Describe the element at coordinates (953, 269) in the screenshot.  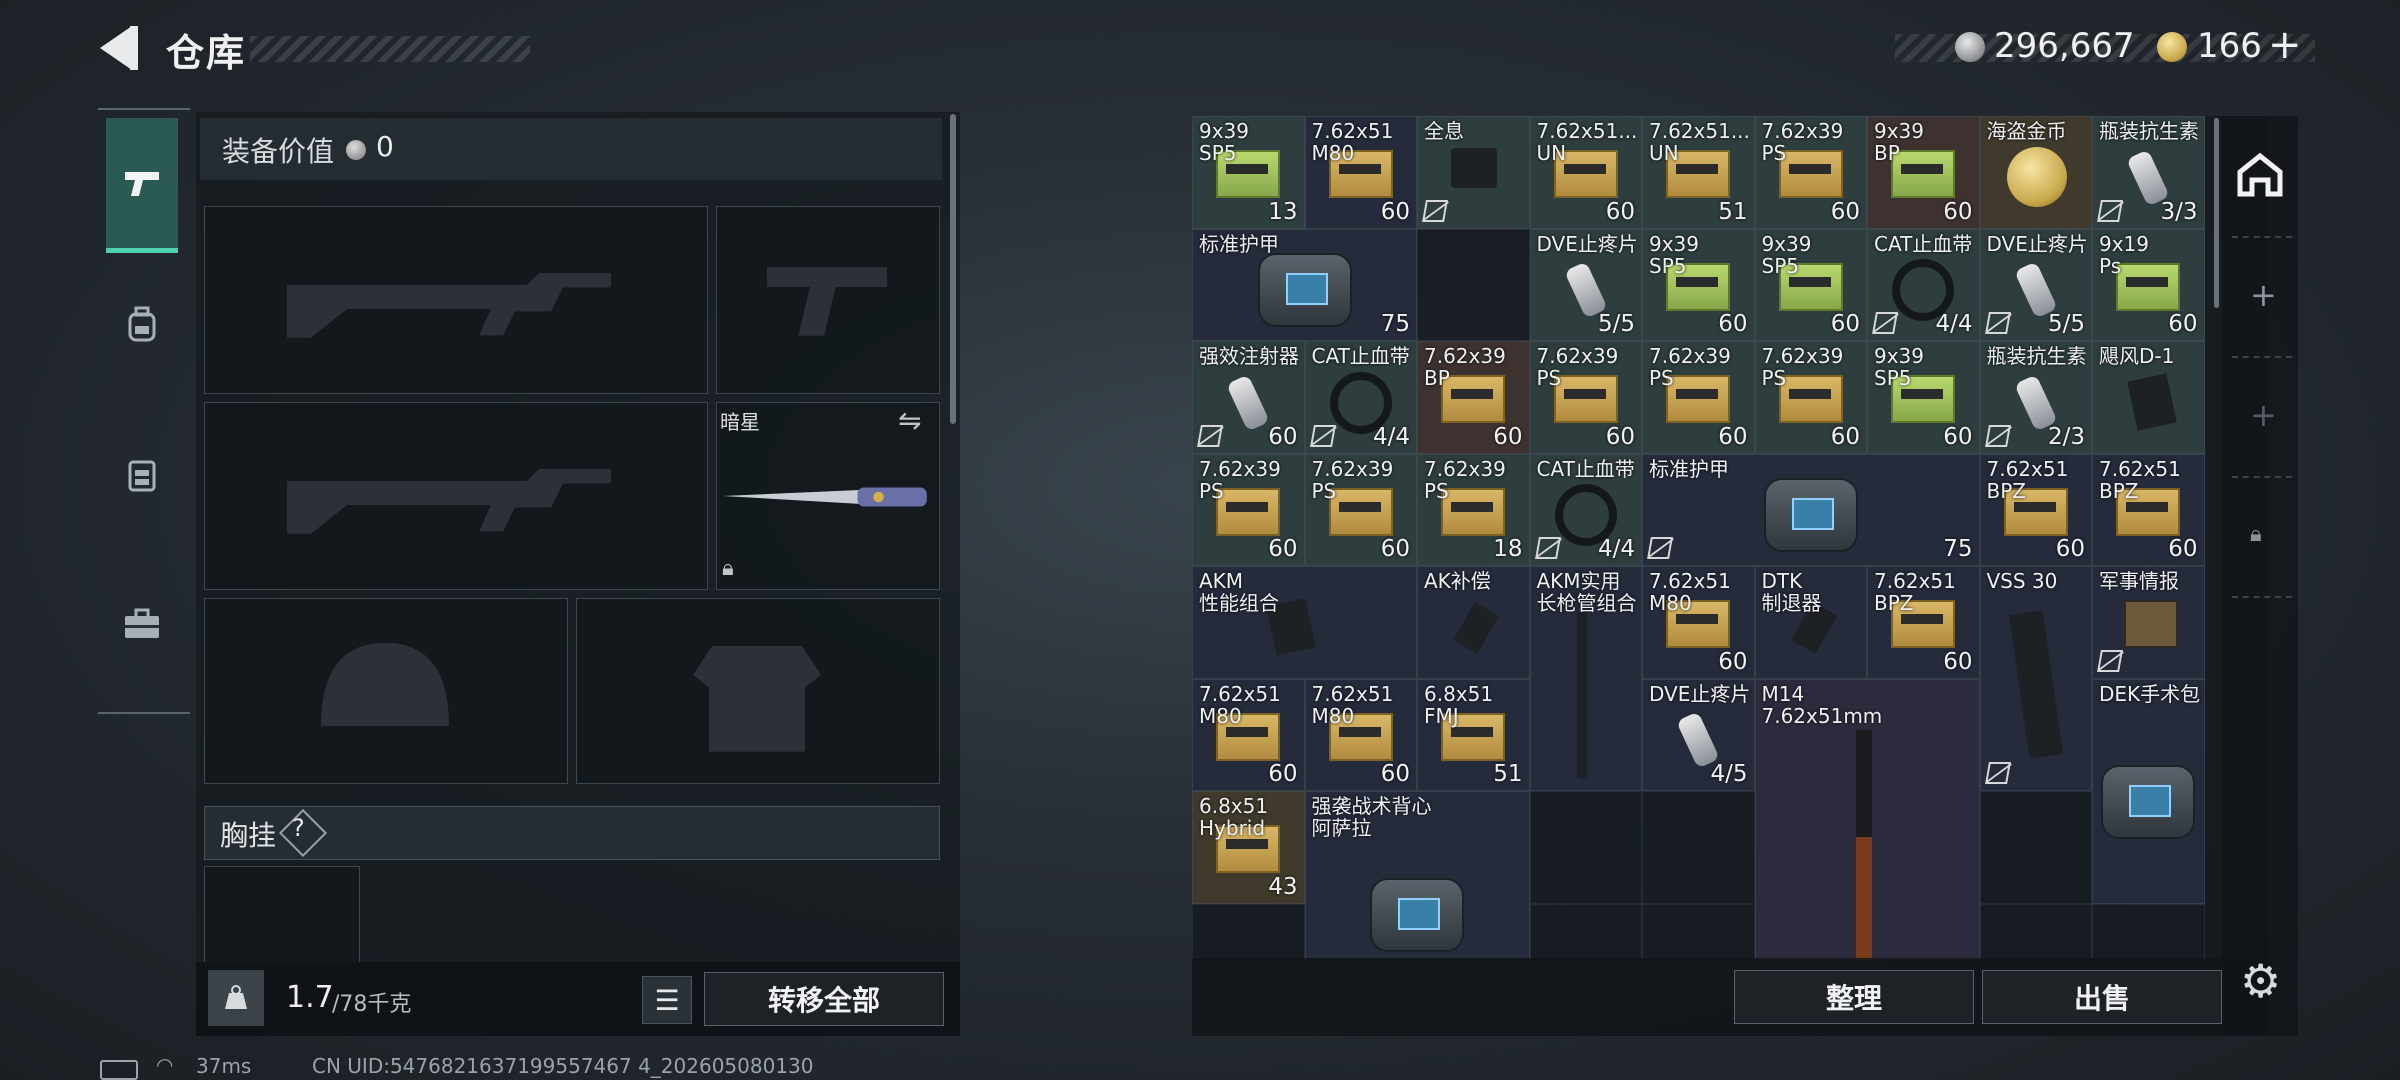
I see `equipment-scrollbar` at that location.